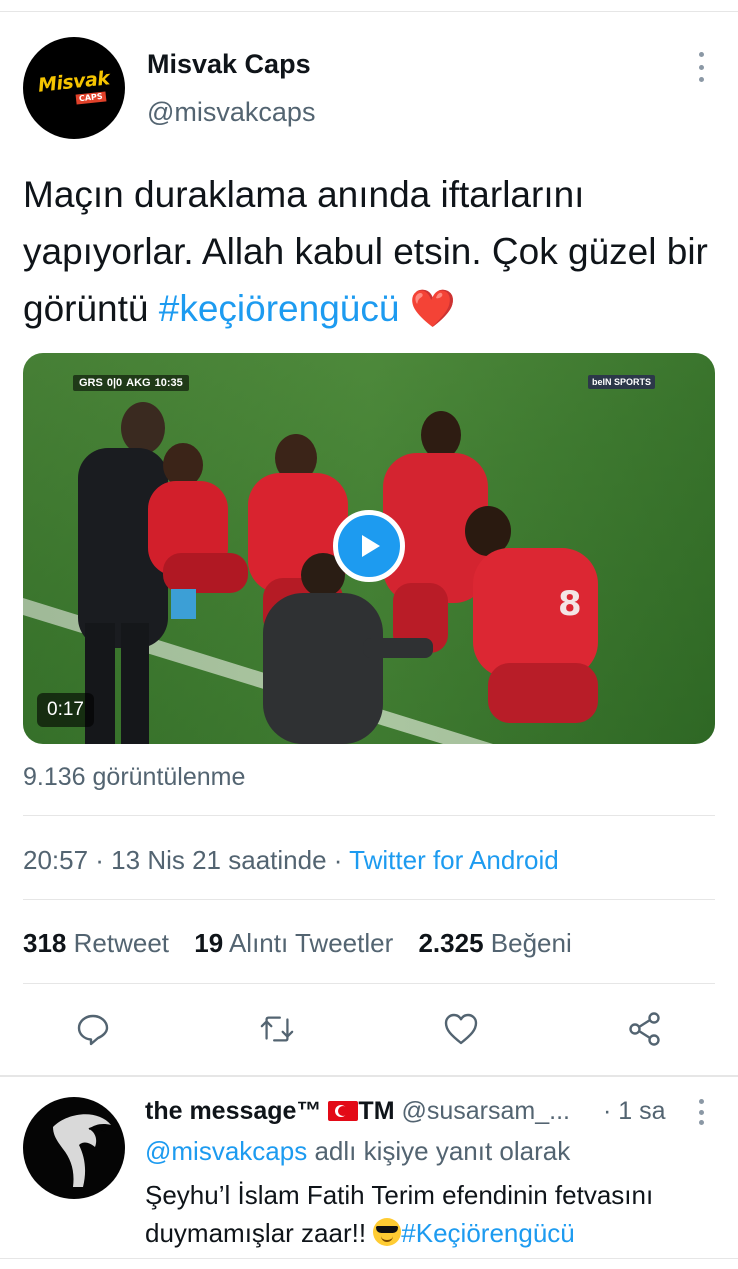 Image resolution: width=738 pixels, height=1269 pixels. I want to click on heart-emoji: ❤️, so click(432, 308).